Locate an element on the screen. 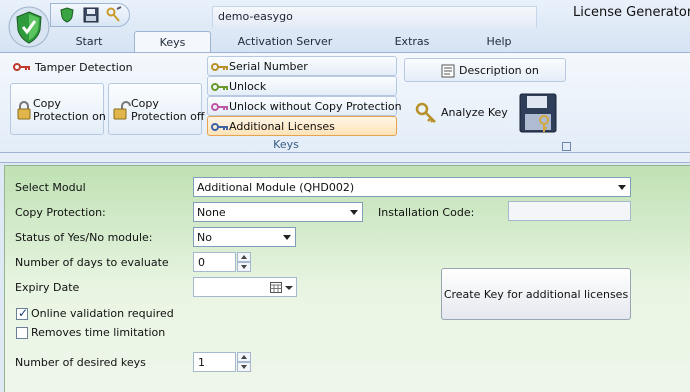  key-red-icon is located at coordinates (22, 68).